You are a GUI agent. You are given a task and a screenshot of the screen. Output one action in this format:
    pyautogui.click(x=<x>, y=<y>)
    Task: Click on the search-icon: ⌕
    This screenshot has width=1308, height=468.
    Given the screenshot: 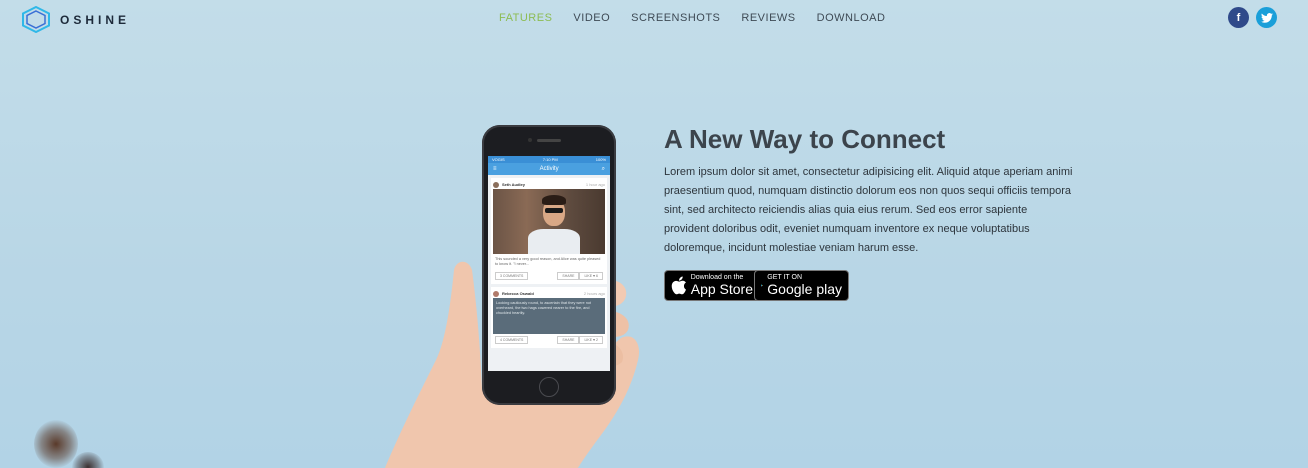 What is the action you would take?
    pyautogui.click(x=603, y=168)
    